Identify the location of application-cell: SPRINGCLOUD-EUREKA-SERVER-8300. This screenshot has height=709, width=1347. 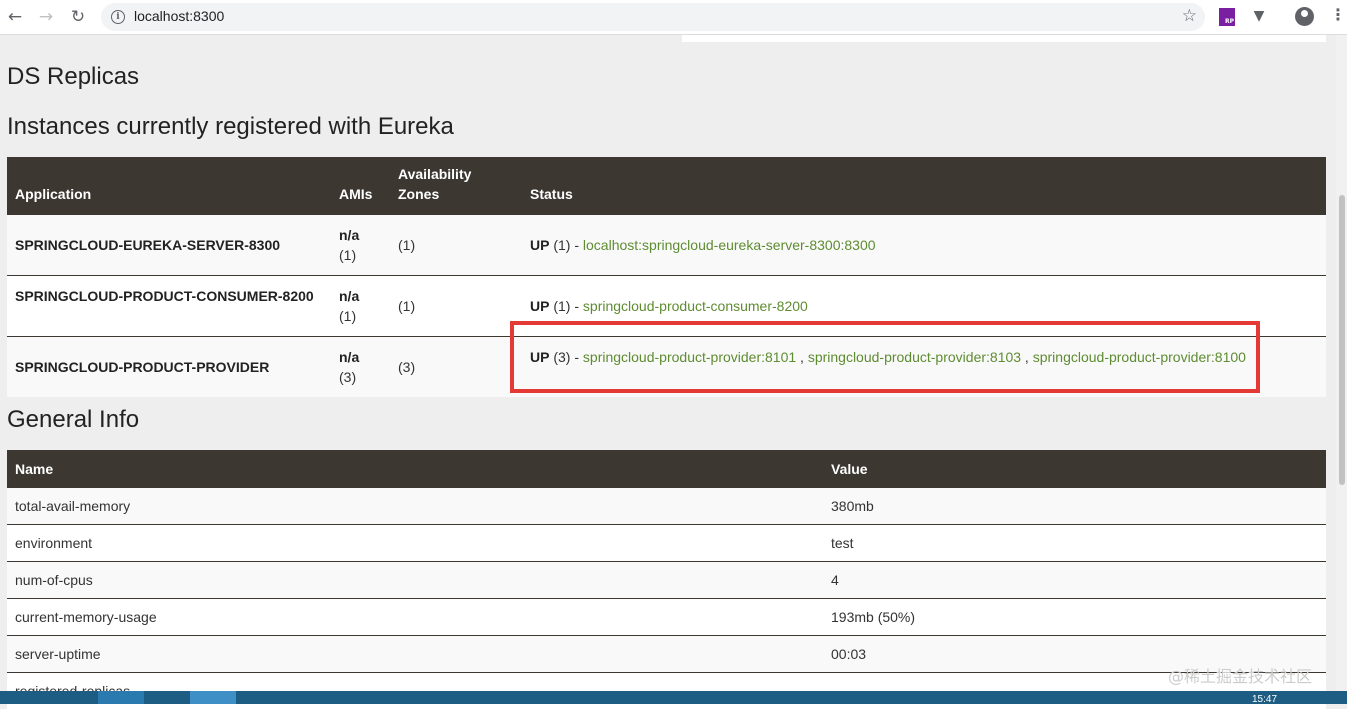
(169, 244).